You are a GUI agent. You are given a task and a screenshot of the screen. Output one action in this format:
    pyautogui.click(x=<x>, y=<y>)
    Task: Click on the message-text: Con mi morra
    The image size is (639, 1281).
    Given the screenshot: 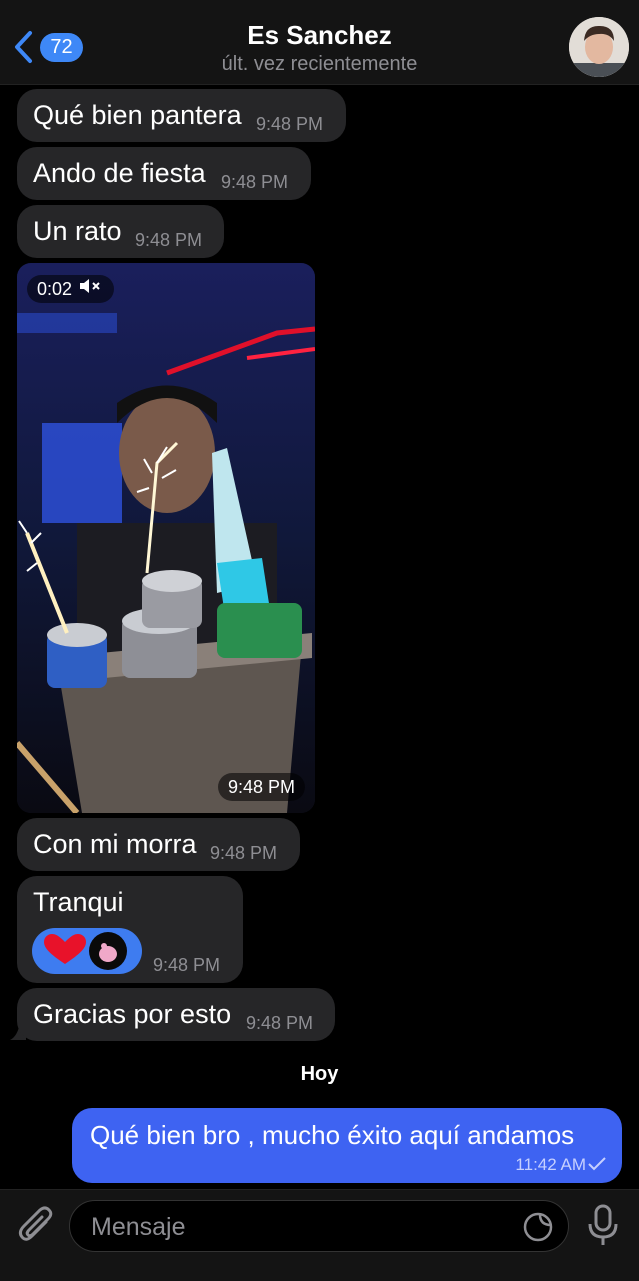 What is the action you would take?
    pyautogui.click(x=115, y=844)
    